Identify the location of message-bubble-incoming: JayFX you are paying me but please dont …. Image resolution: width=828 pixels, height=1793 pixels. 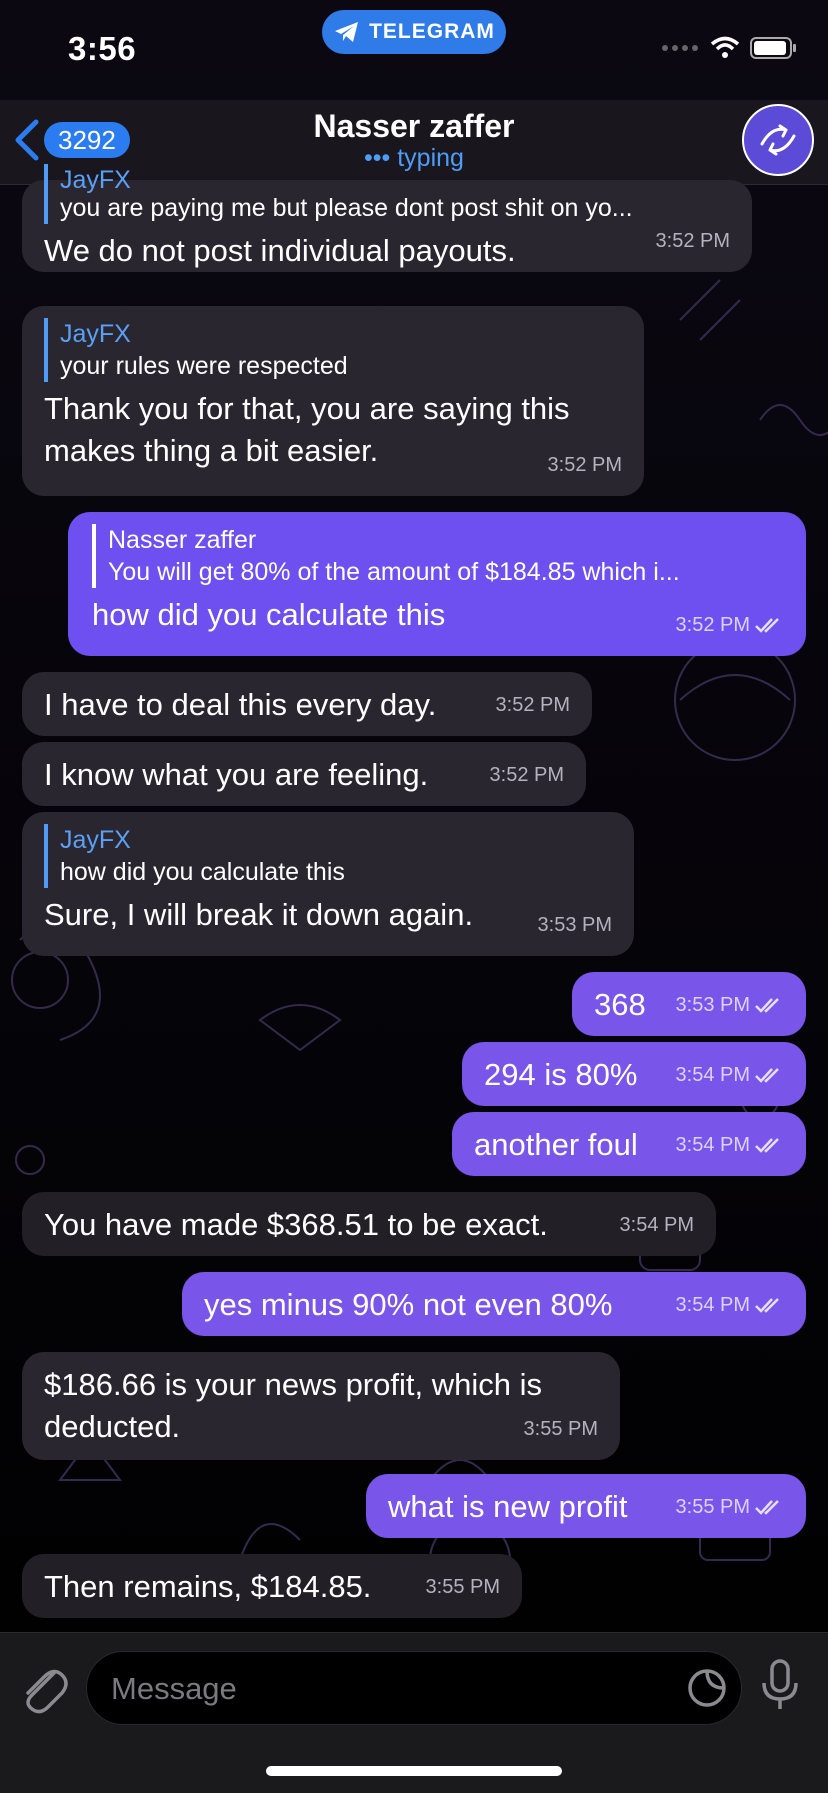
(387, 218).